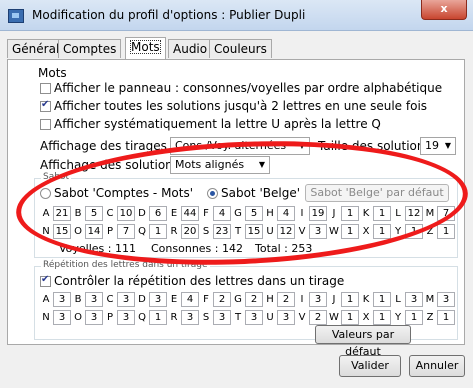 This screenshot has width=473, height=388. What do you see at coordinates (45, 193) in the screenshot?
I see `radio-sabot-comptes` at bounding box center [45, 193].